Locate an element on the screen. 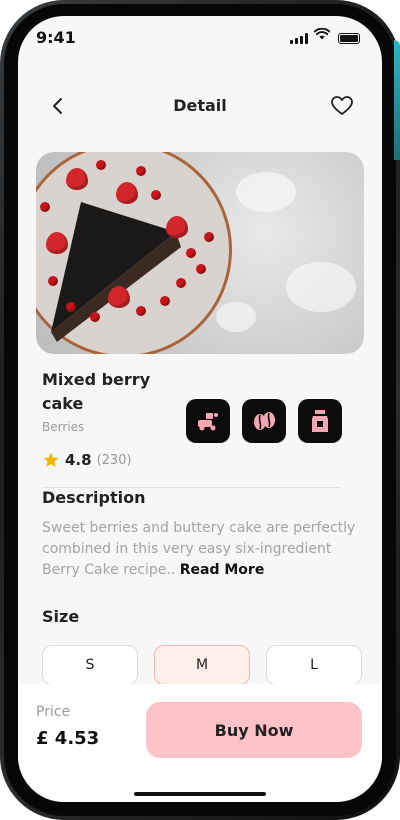  feature-delivery is located at coordinates (208, 421).